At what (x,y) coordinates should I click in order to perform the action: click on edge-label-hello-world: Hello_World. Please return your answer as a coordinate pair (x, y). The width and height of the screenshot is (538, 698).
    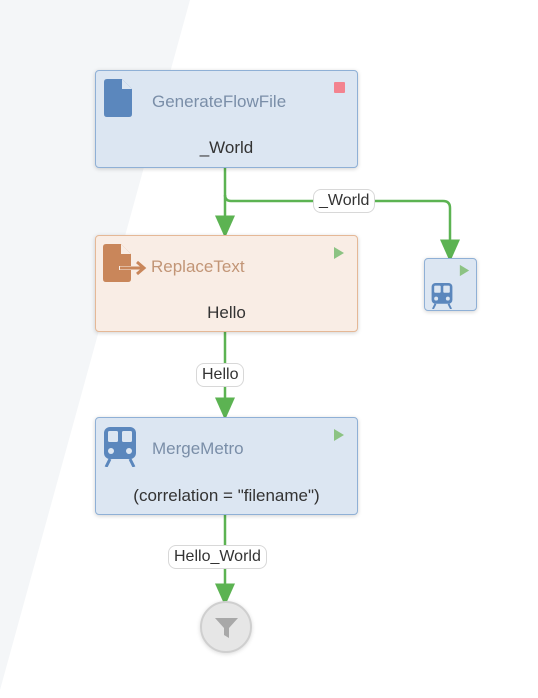
    Looking at the image, I should click on (217, 557).